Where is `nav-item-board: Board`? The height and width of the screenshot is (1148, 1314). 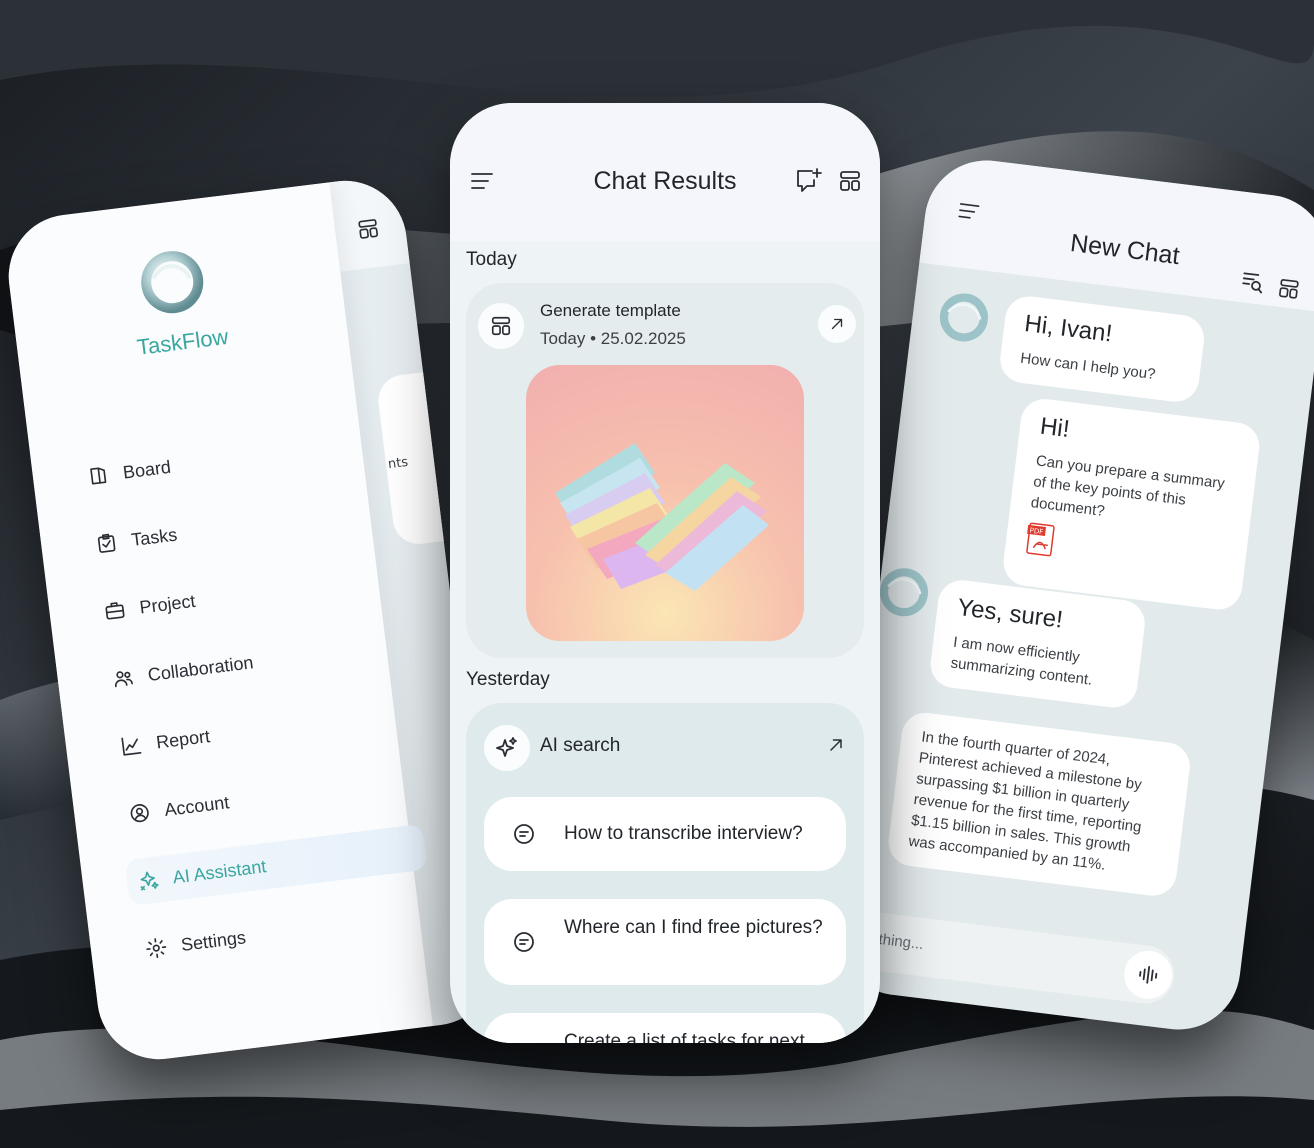 nav-item-board: Board is located at coordinates (226, 460).